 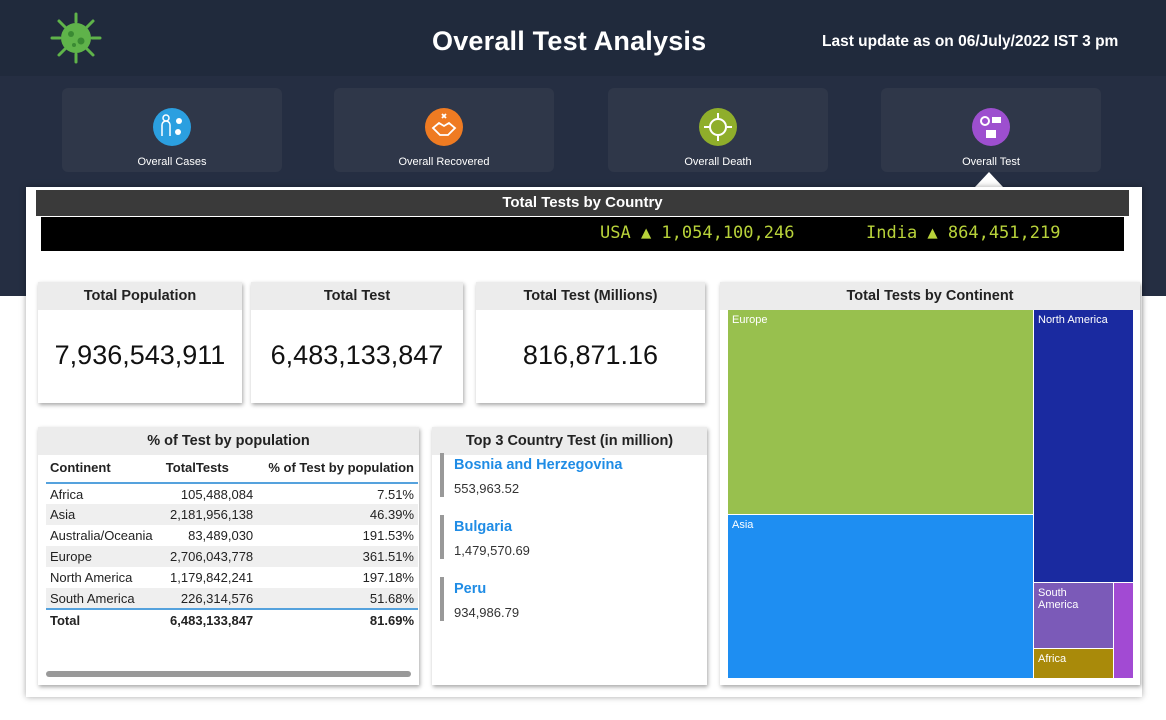 What do you see at coordinates (209, 619) in the screenshot?
I see `cell: 6,483,133,847` at bounding box center [209, 619].